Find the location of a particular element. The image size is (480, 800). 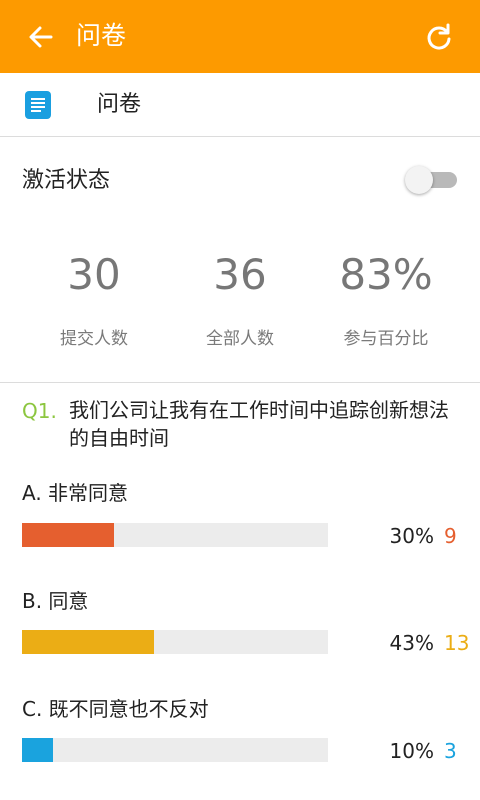

refresh-button is located at coordinates (439, 37).